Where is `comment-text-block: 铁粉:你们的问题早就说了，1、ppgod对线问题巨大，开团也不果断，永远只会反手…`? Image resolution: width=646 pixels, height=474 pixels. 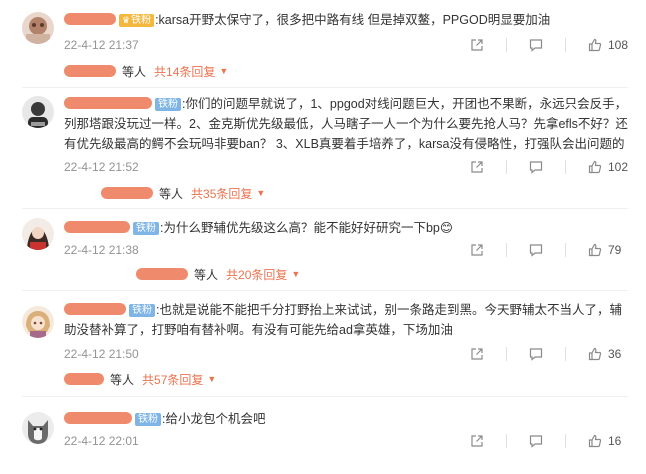 comment-text-block: 铁粉:你们的问题早就说了，1、ppgod对线问题巨大，开团也不果断，永远只会反手… is located at coordinates (346, 124).